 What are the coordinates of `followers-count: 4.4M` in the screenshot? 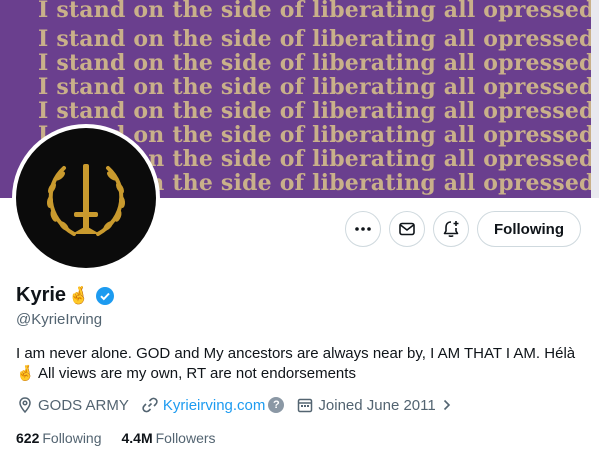 It's located at (137, 438).